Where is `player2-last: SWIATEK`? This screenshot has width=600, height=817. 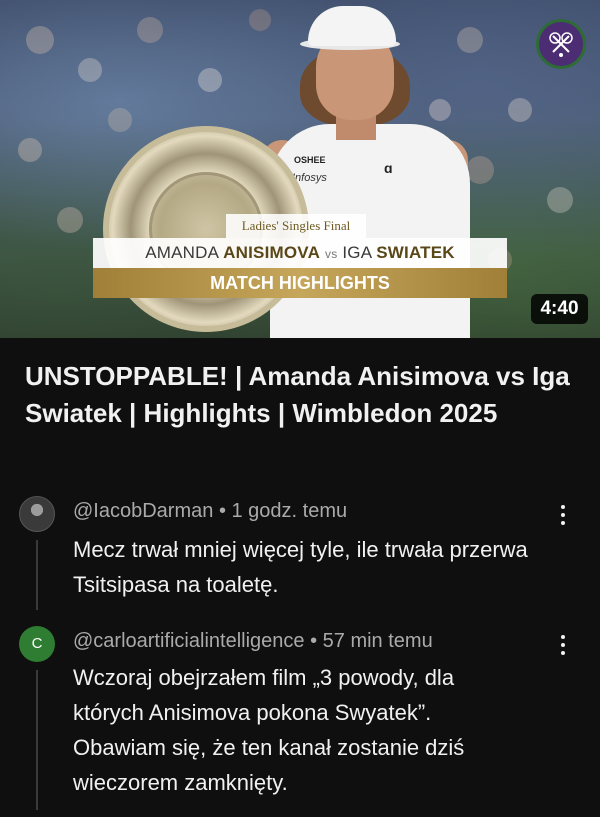
player2-last: SWIATEK is located at coordinates (415, 252).